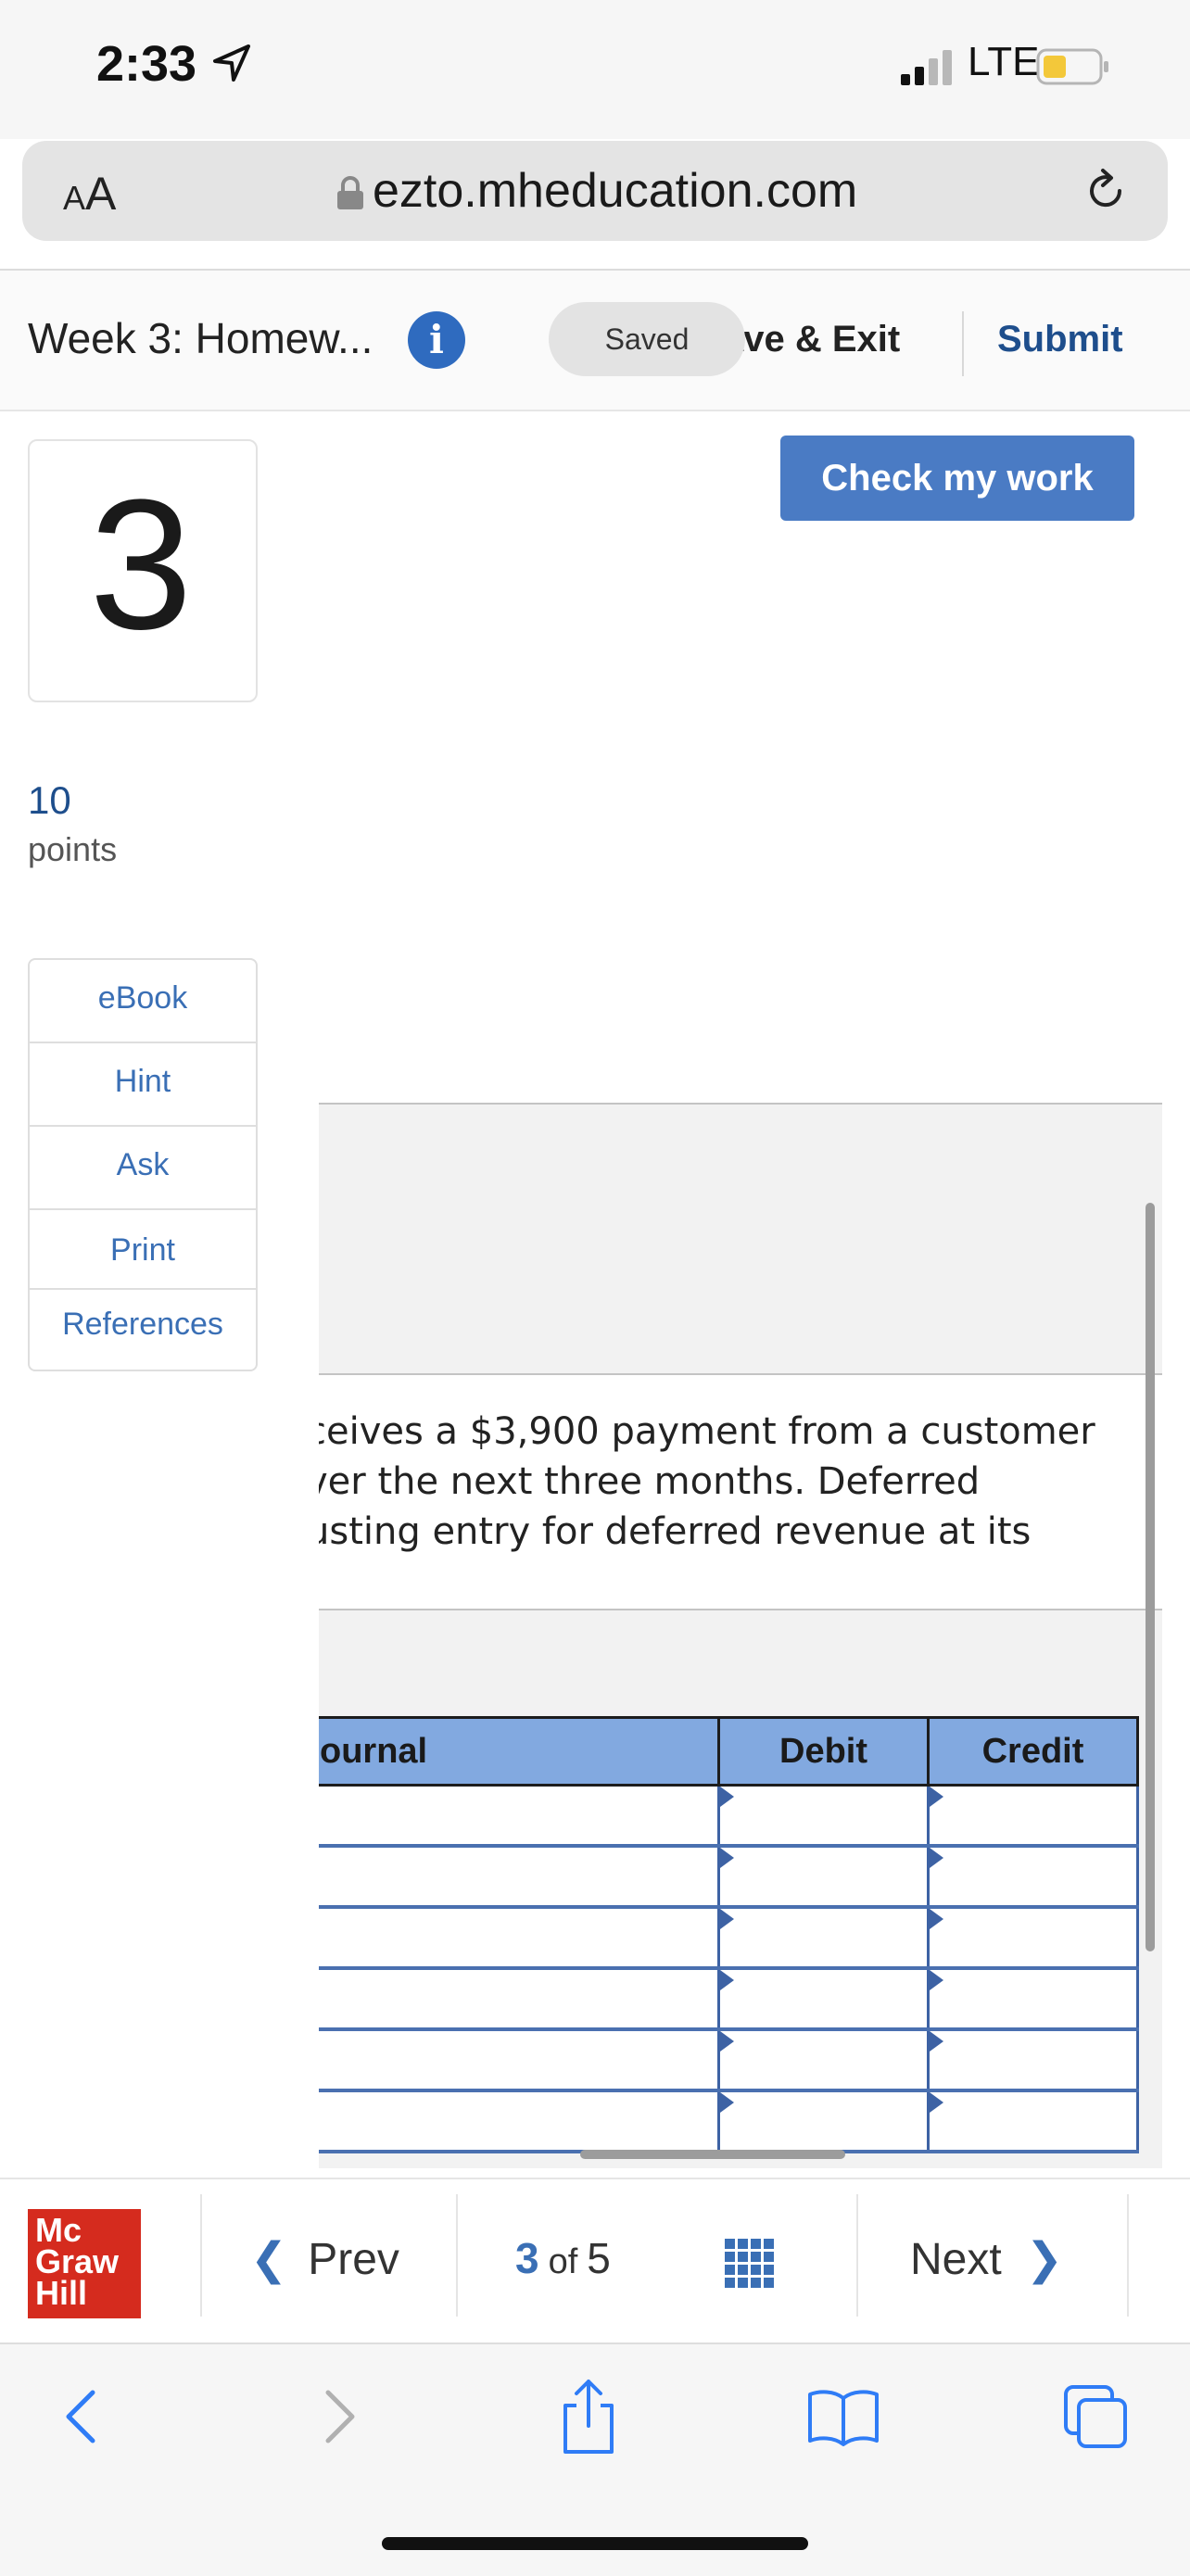  What do you see at coordinates (956, 2259) in the screenshot?
I see `next-label: Next` at bounding box center [956, 2259].